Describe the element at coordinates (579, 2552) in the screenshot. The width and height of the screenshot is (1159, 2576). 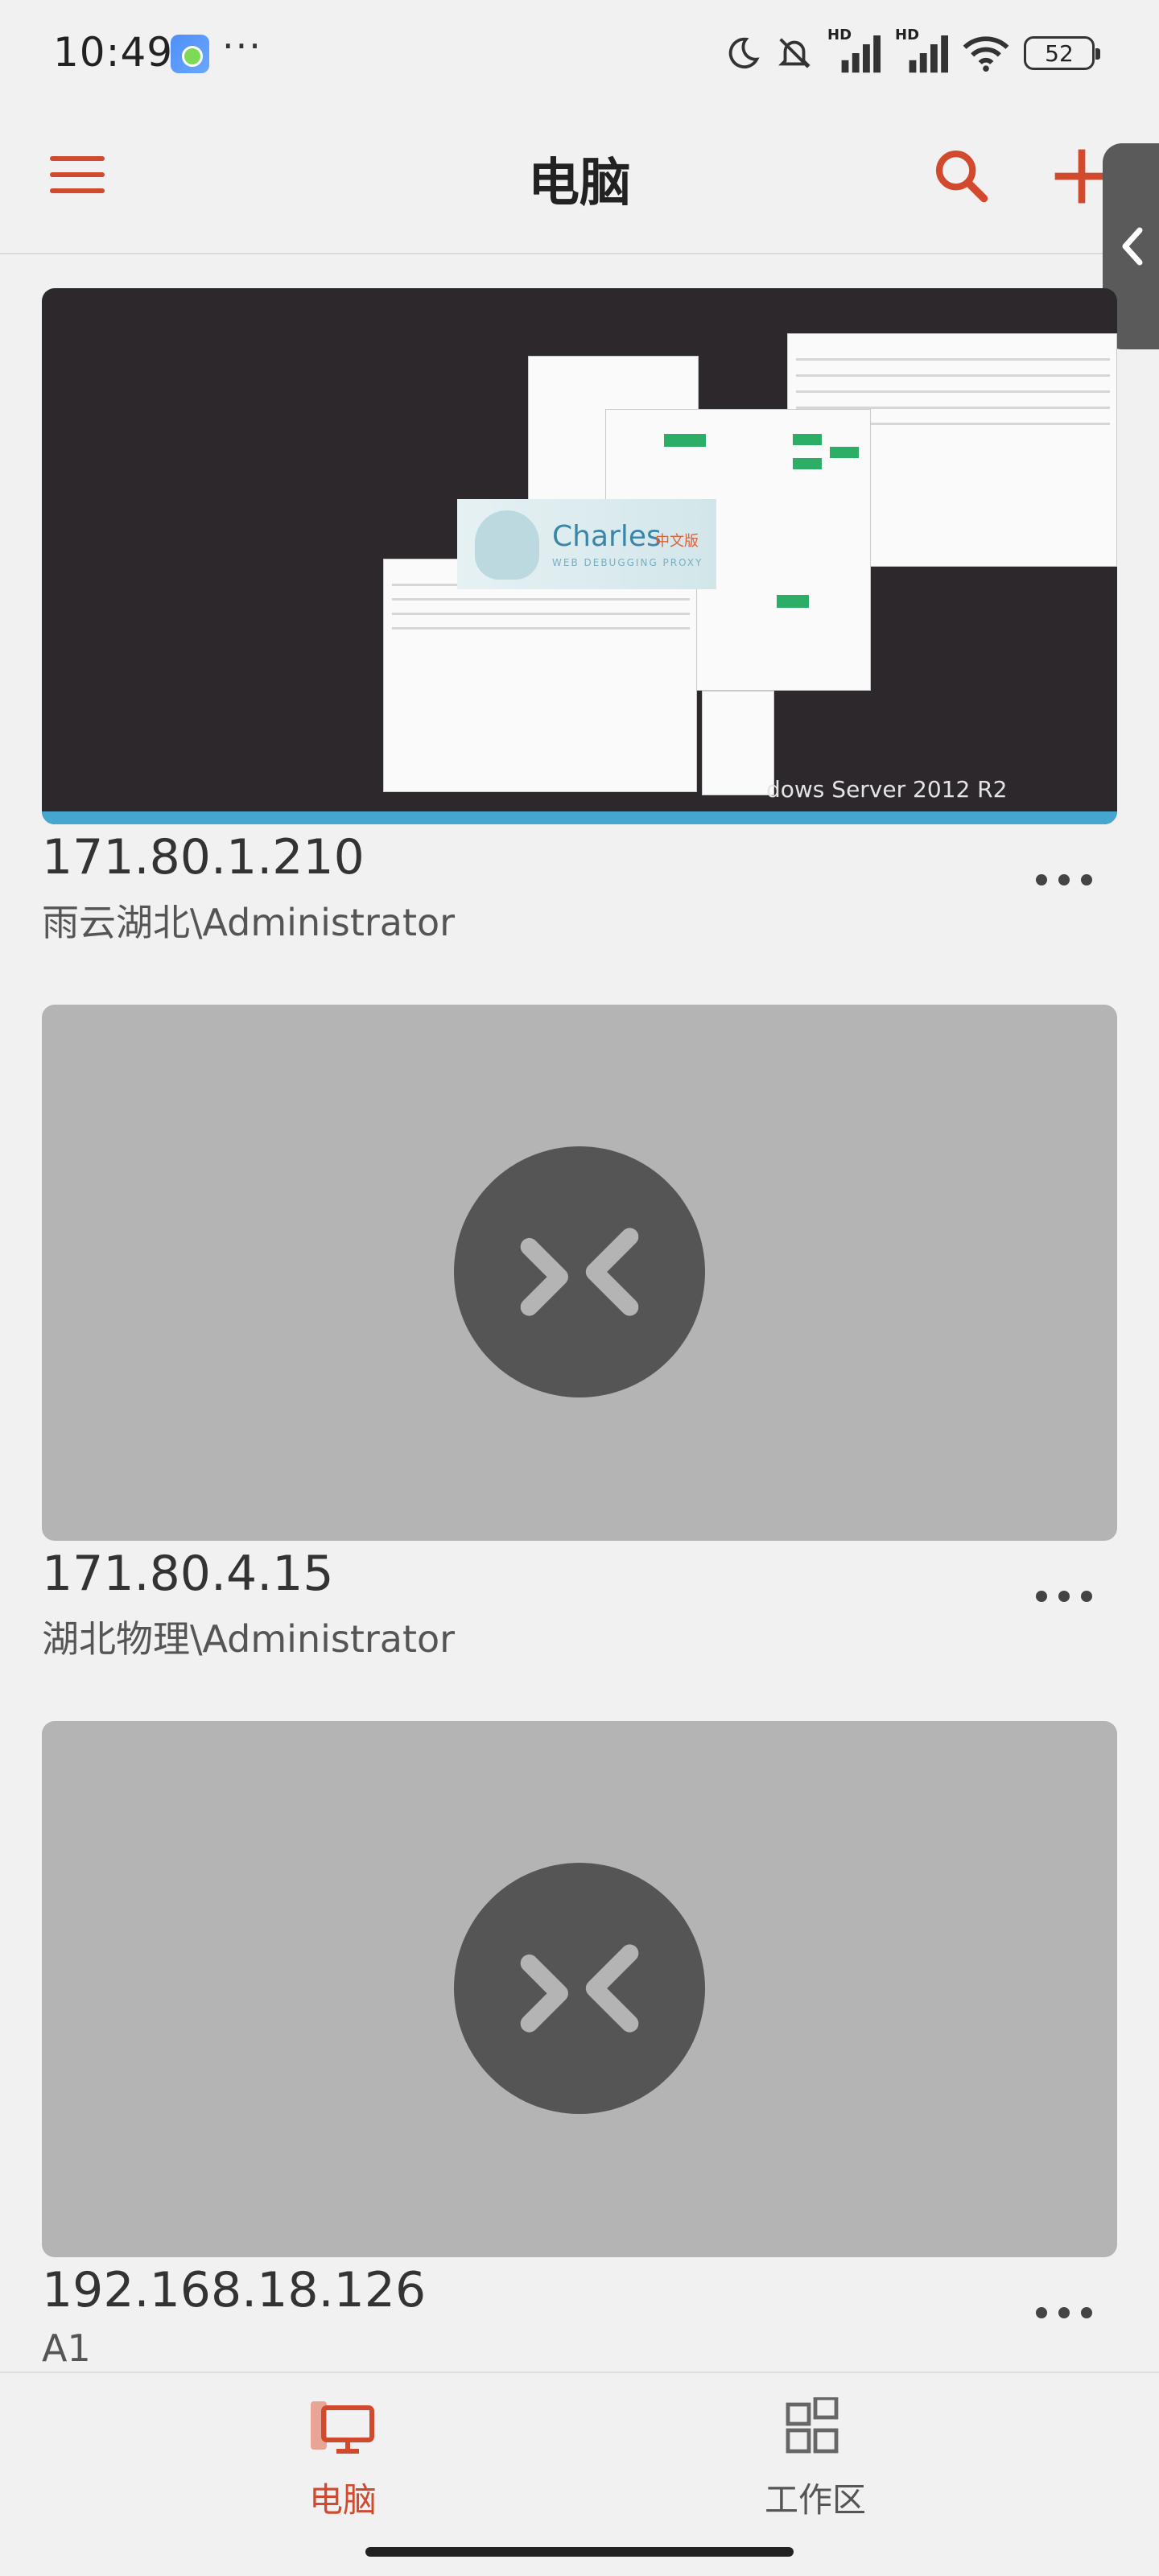
I see `home-indicator` at that location.